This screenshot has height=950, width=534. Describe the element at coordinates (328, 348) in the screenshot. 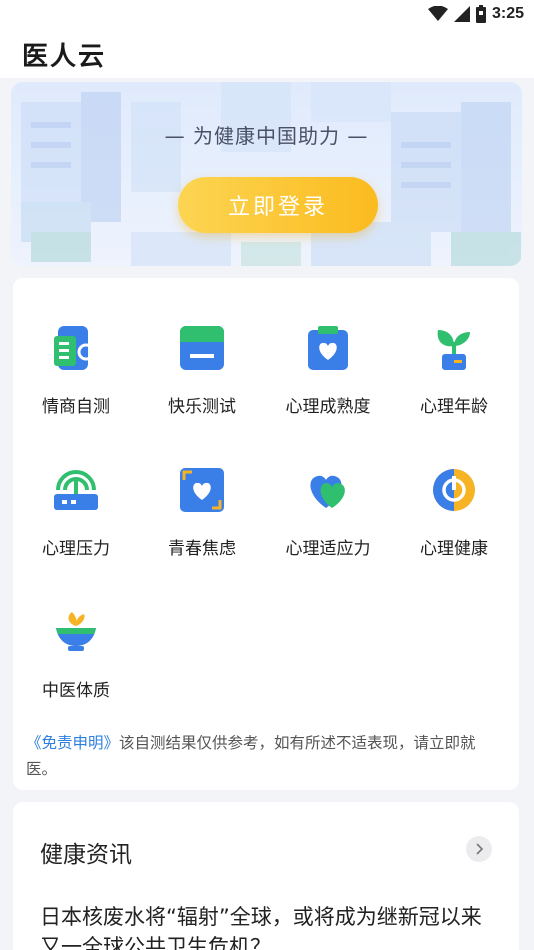

I see `clipboard-heart-icon` at that location.